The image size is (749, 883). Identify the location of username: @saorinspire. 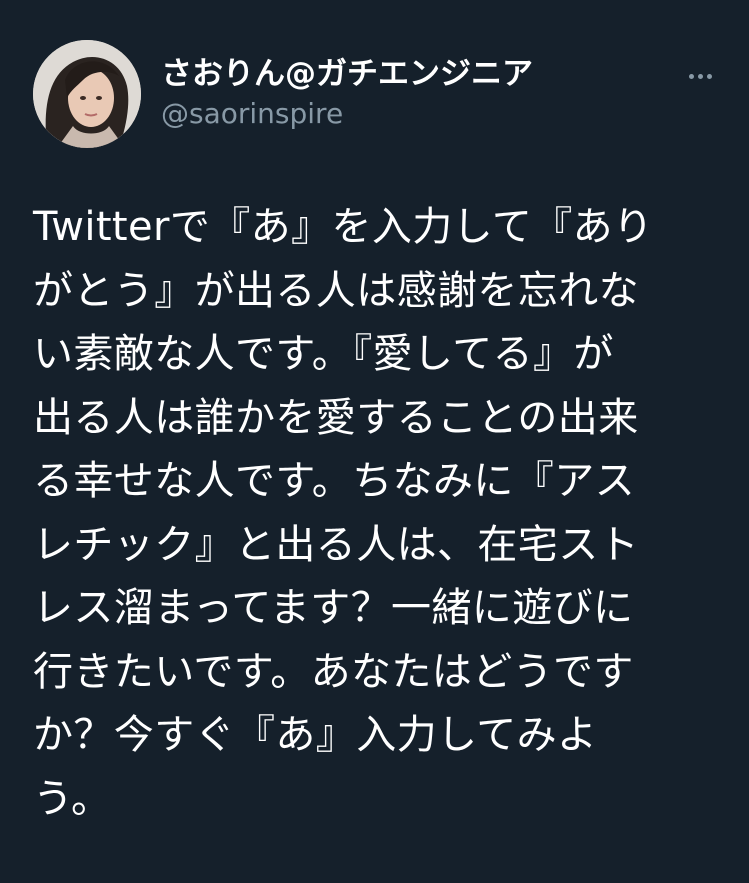
(347, 114).